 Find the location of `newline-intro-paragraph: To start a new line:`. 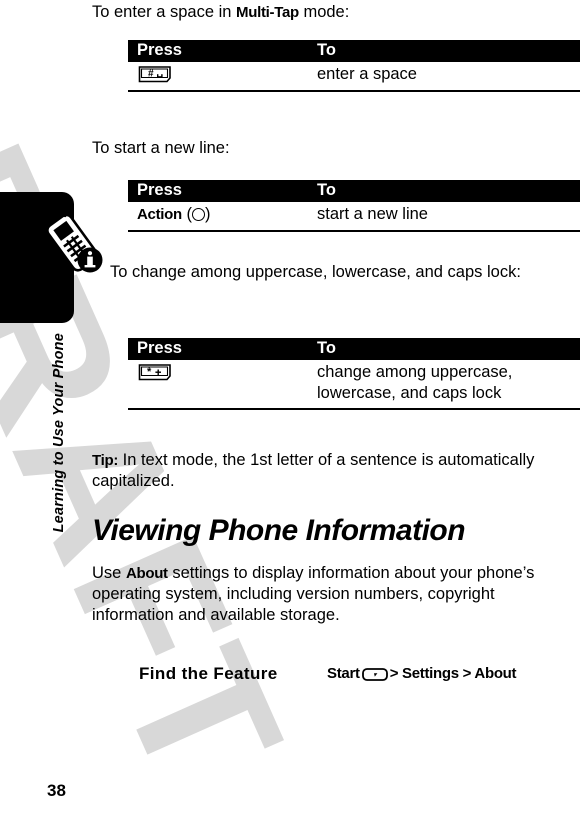

newline-intro-paragraph: To start a new line: is located at coordinates (161, 148).